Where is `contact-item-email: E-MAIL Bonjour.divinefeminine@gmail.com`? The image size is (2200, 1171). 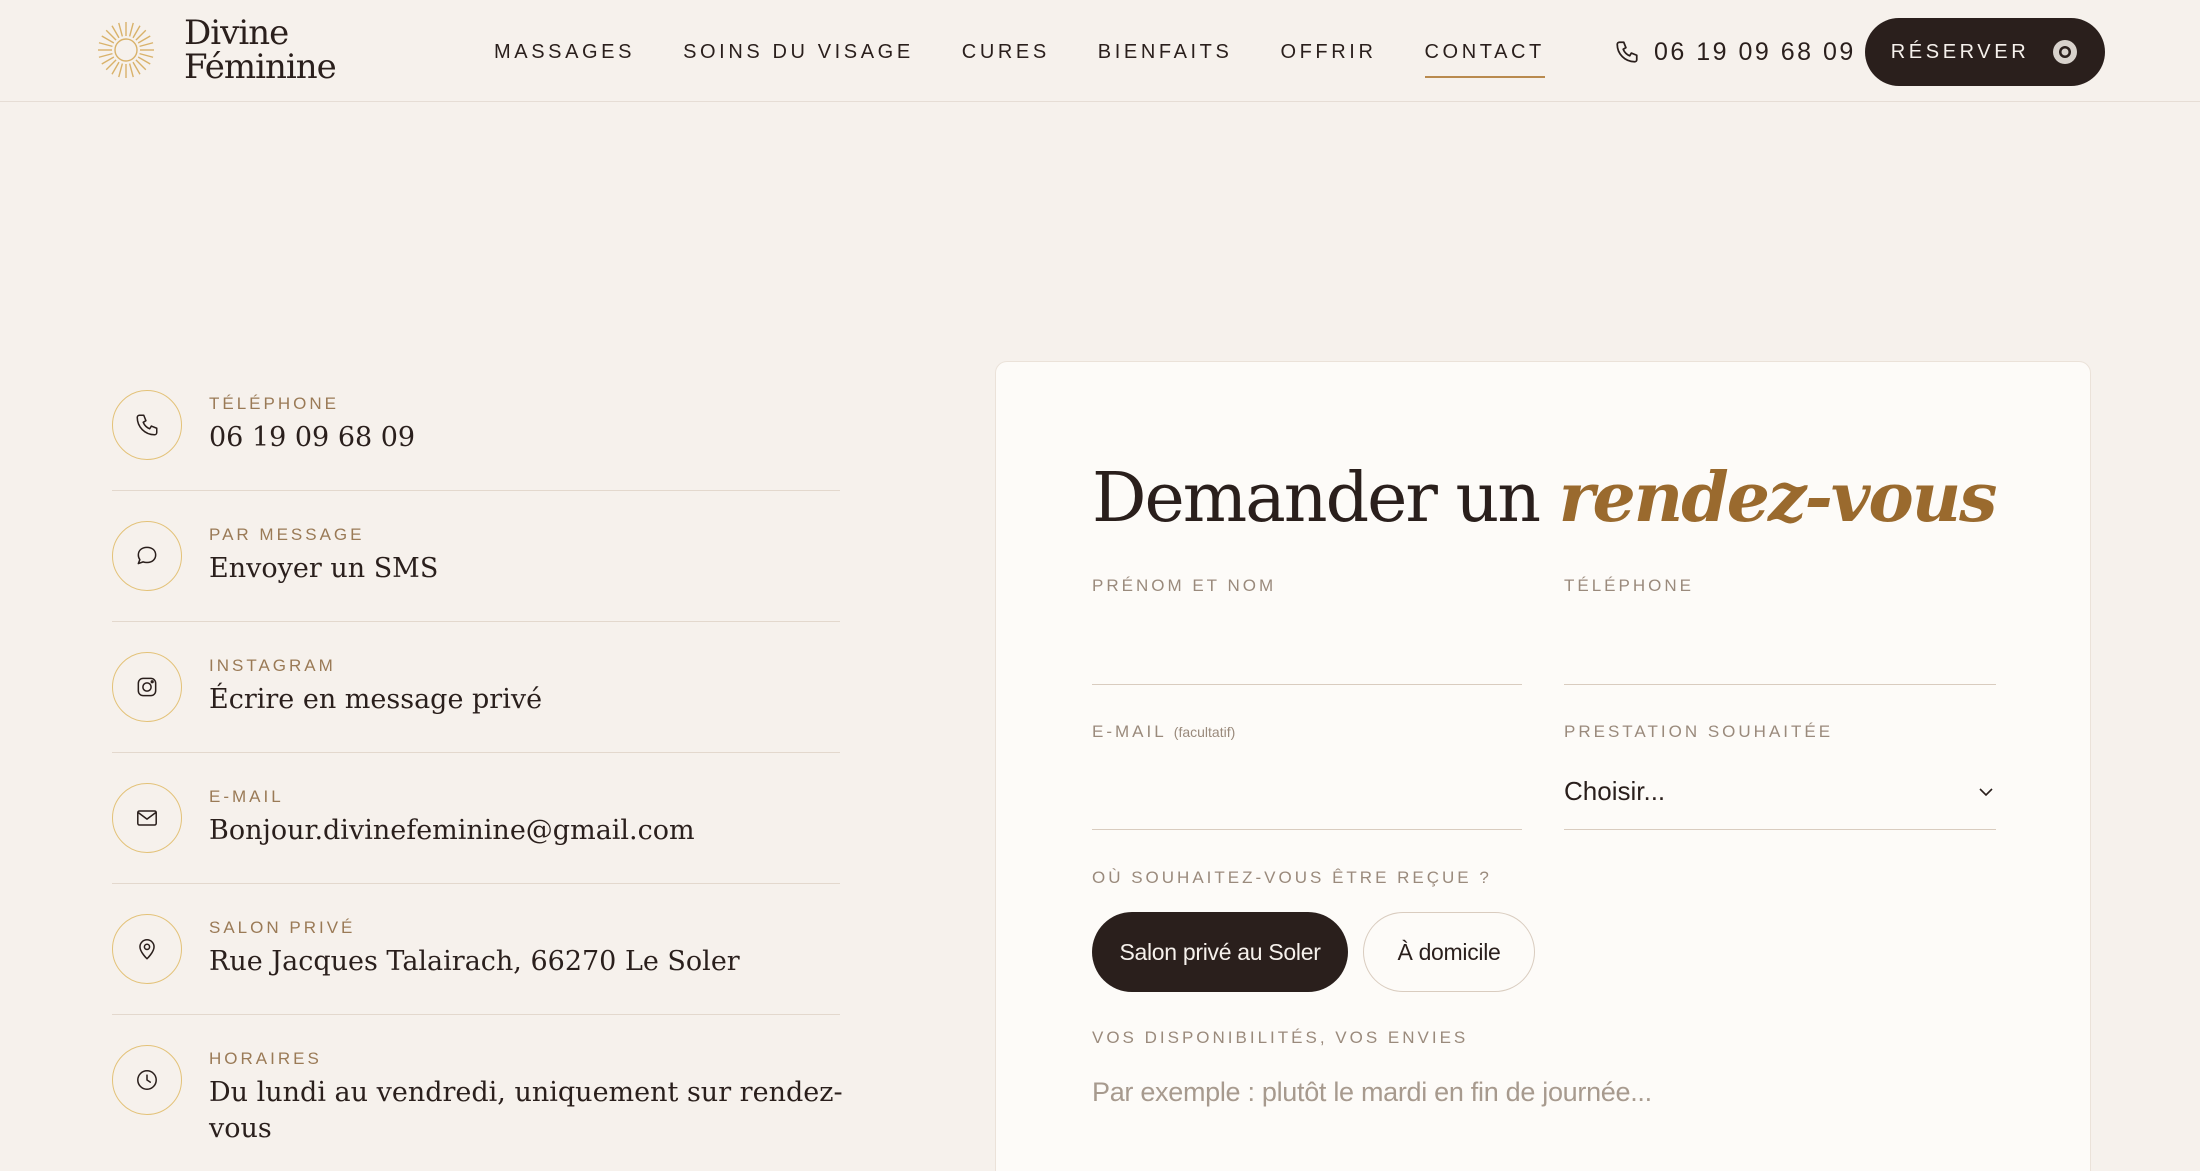 contact-item-email: E-MAIL Bonjour.divinefeminine@gmail.com is located at coordinates (476, 818).